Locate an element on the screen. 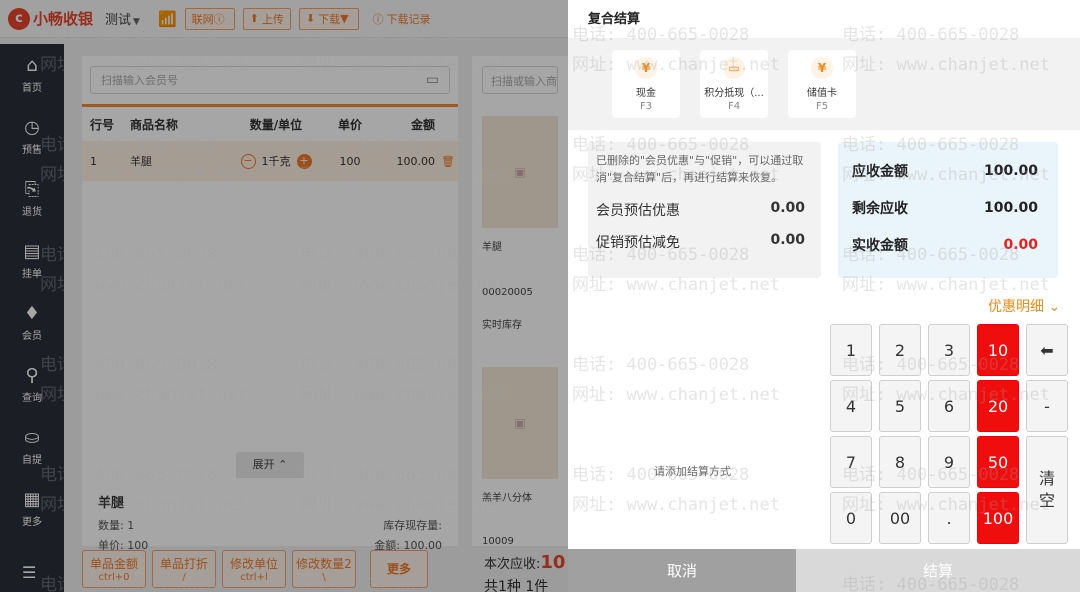  key-7: 7 is located at coordinates (851, 462).